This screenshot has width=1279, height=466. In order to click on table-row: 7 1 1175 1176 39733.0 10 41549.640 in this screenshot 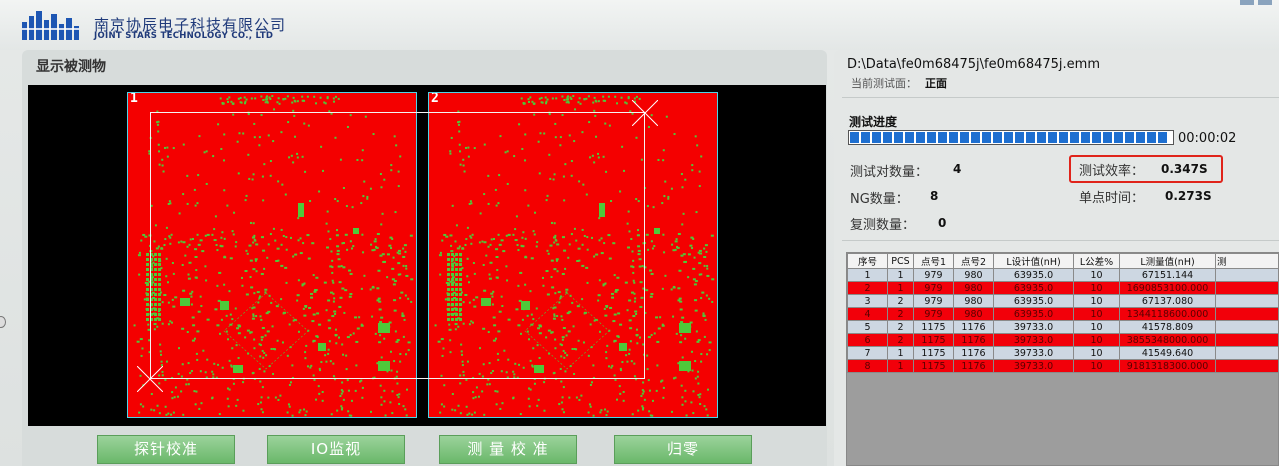, I will do `click(1062, 353)`.